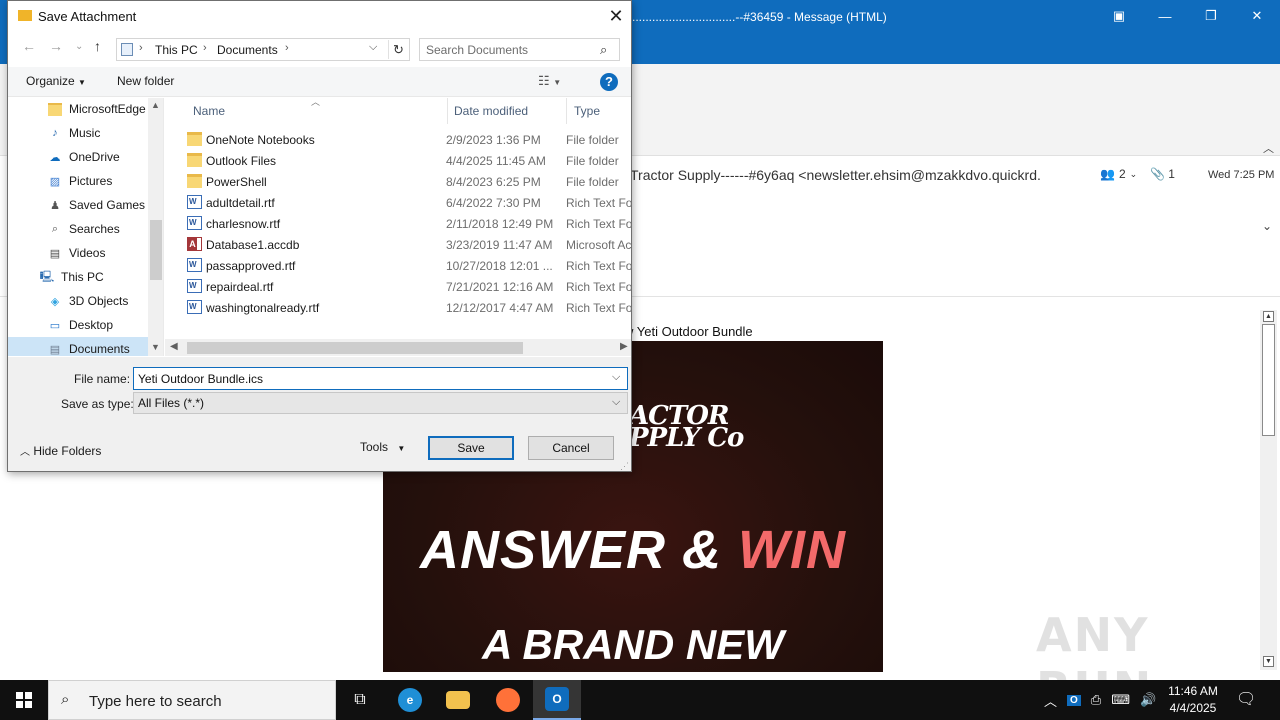 The height and width of the screenshot is (720, 1280). What do you see at coordinates (609, 82) in the screenshot?
I see `help-button: ?` at bounding box center [609, 82].